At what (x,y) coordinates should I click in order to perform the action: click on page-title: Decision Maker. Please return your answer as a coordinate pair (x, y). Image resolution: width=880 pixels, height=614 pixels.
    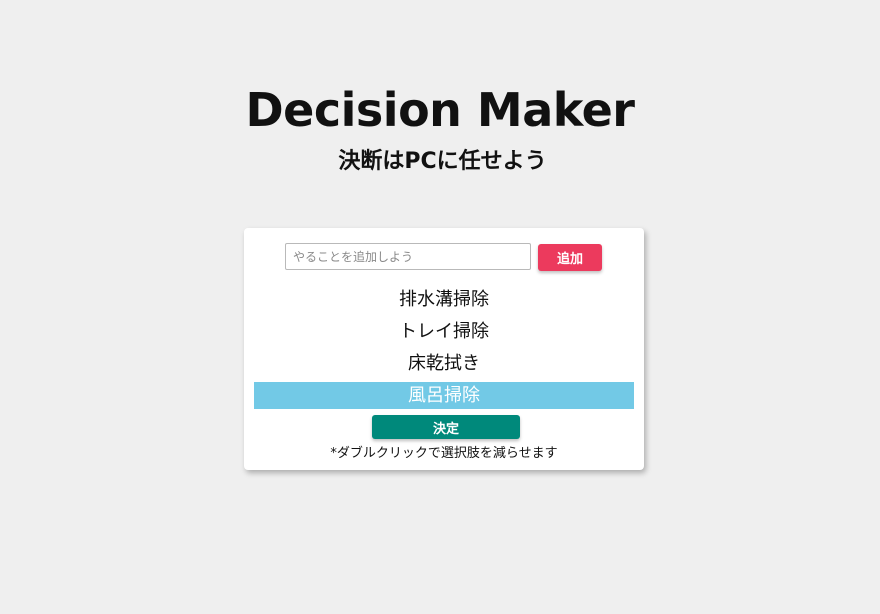
    Looking at the image, I should click on (440, 110).